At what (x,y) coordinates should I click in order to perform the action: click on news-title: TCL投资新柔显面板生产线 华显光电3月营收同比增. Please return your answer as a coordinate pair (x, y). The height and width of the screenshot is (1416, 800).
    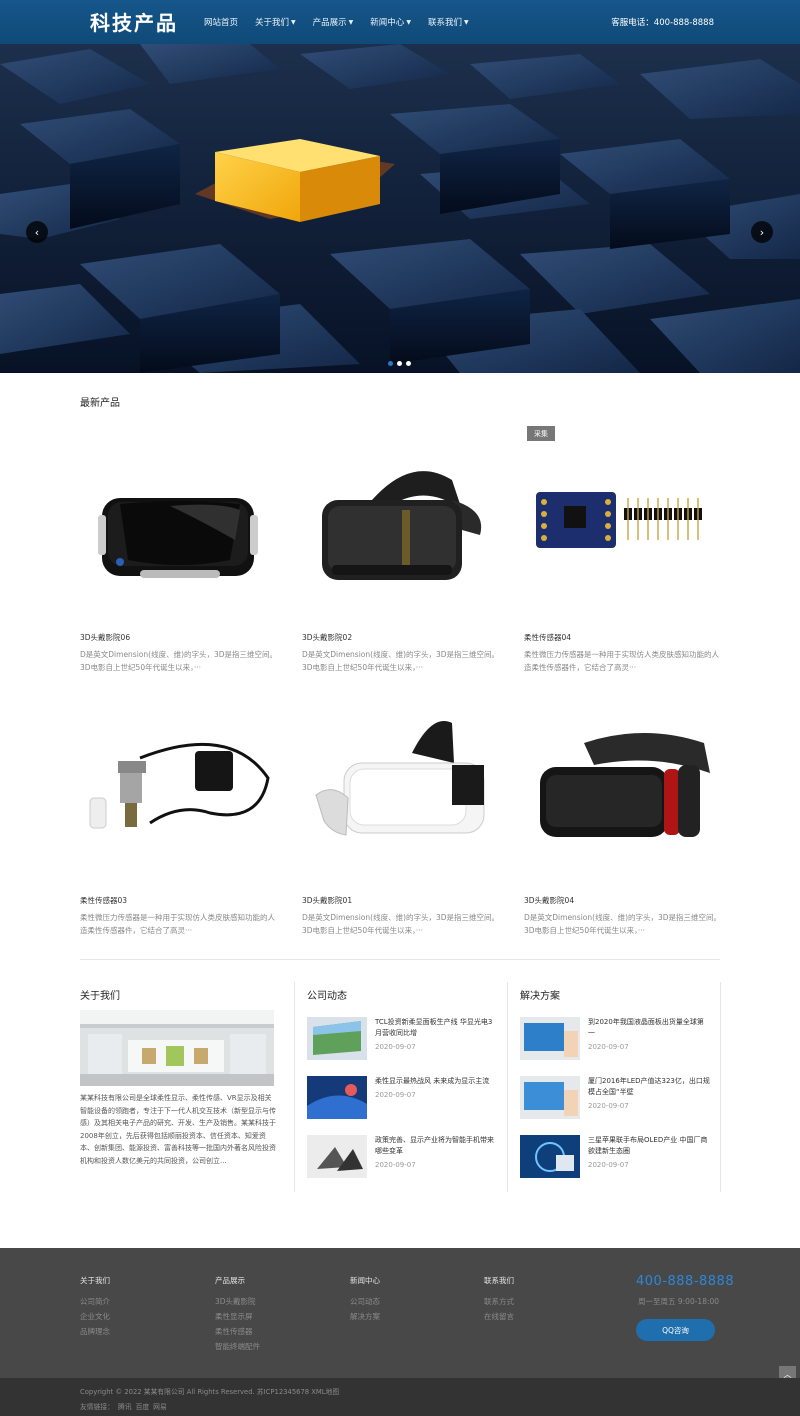
    Looking at the image, I should click on (436, 1028).